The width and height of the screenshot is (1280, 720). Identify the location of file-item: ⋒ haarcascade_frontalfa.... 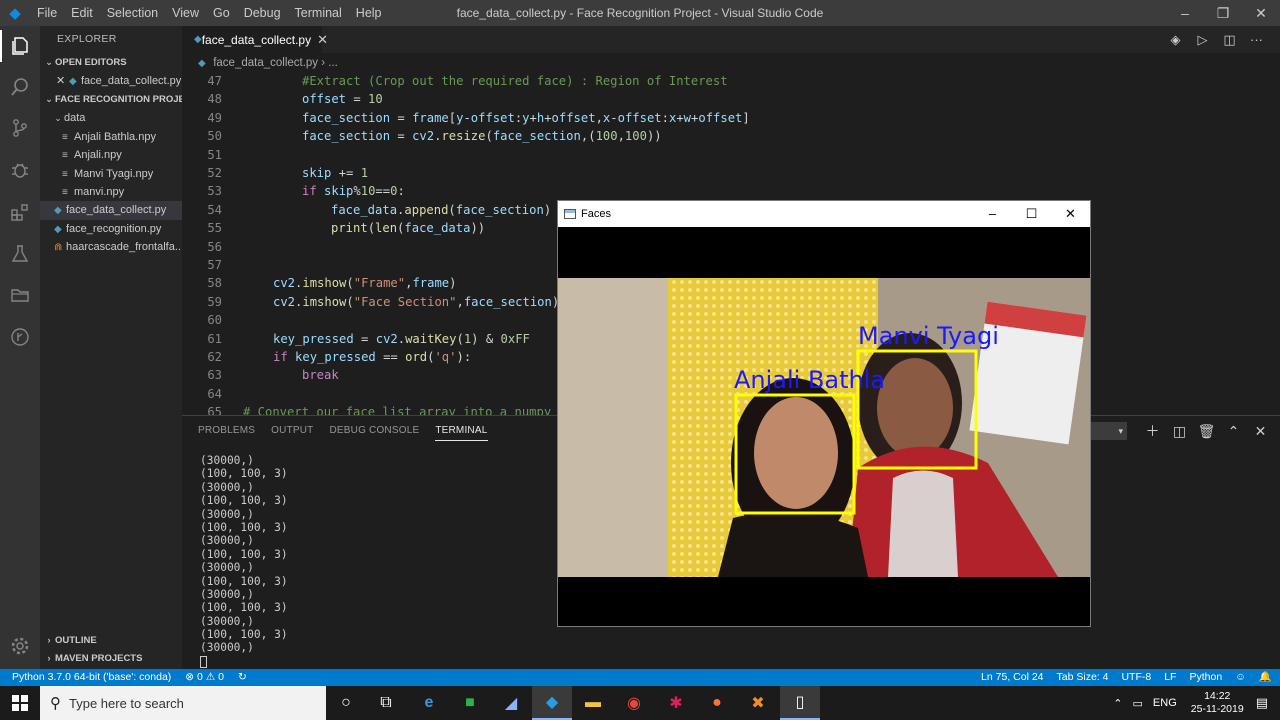
(111, 247).